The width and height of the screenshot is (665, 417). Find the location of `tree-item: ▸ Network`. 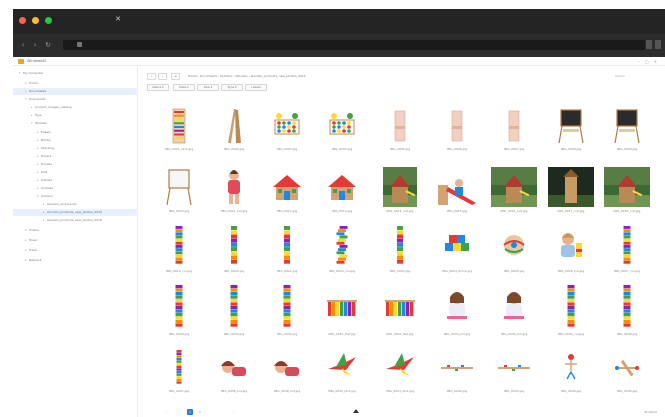

tree-item: ▸ Network is located at coordinates (75, 260).